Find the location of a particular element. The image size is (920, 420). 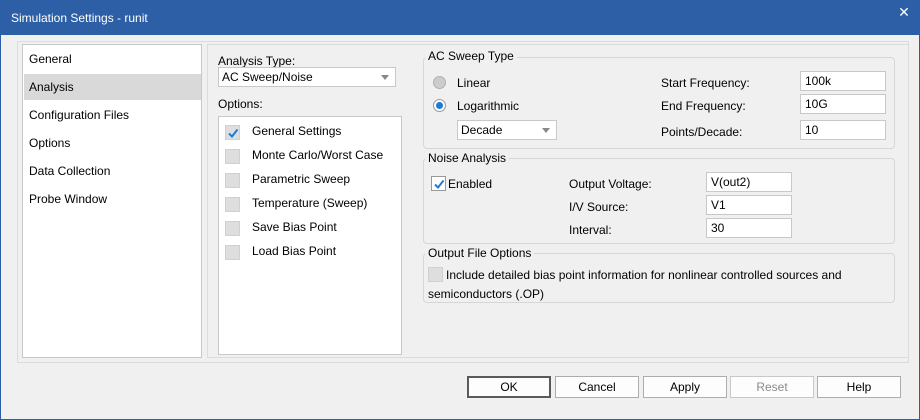

interval-label: Interval: is located at coordinates (590, 230).